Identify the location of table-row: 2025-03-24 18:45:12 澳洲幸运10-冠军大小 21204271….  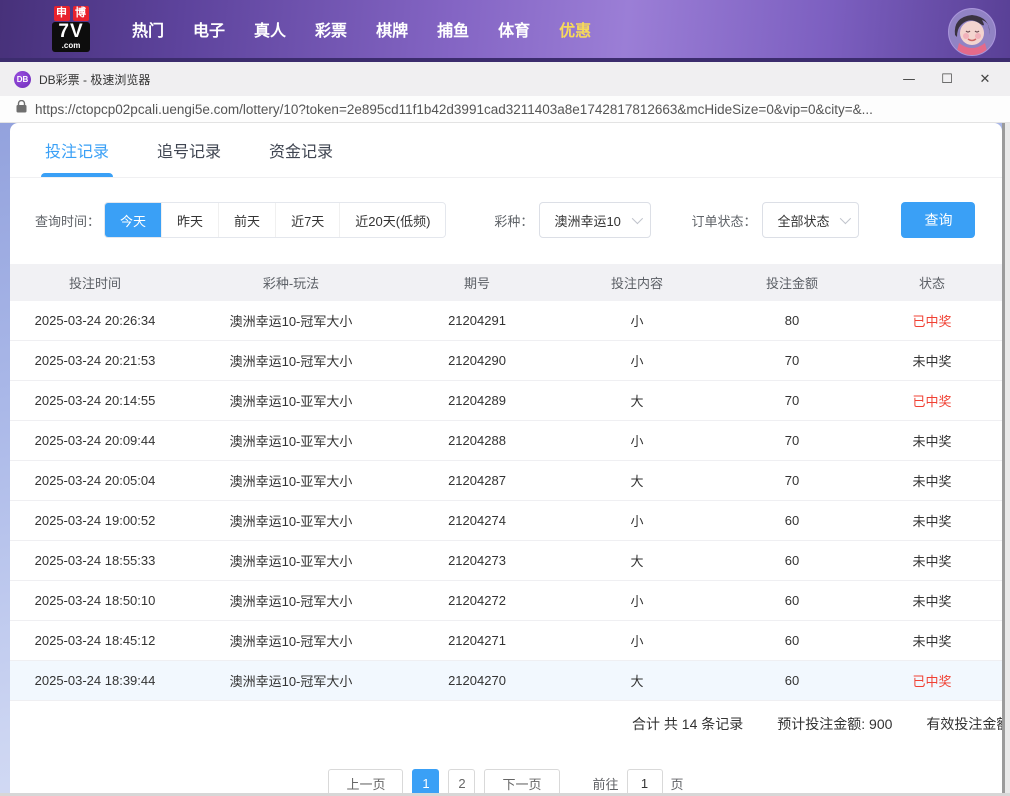
(506, 641).